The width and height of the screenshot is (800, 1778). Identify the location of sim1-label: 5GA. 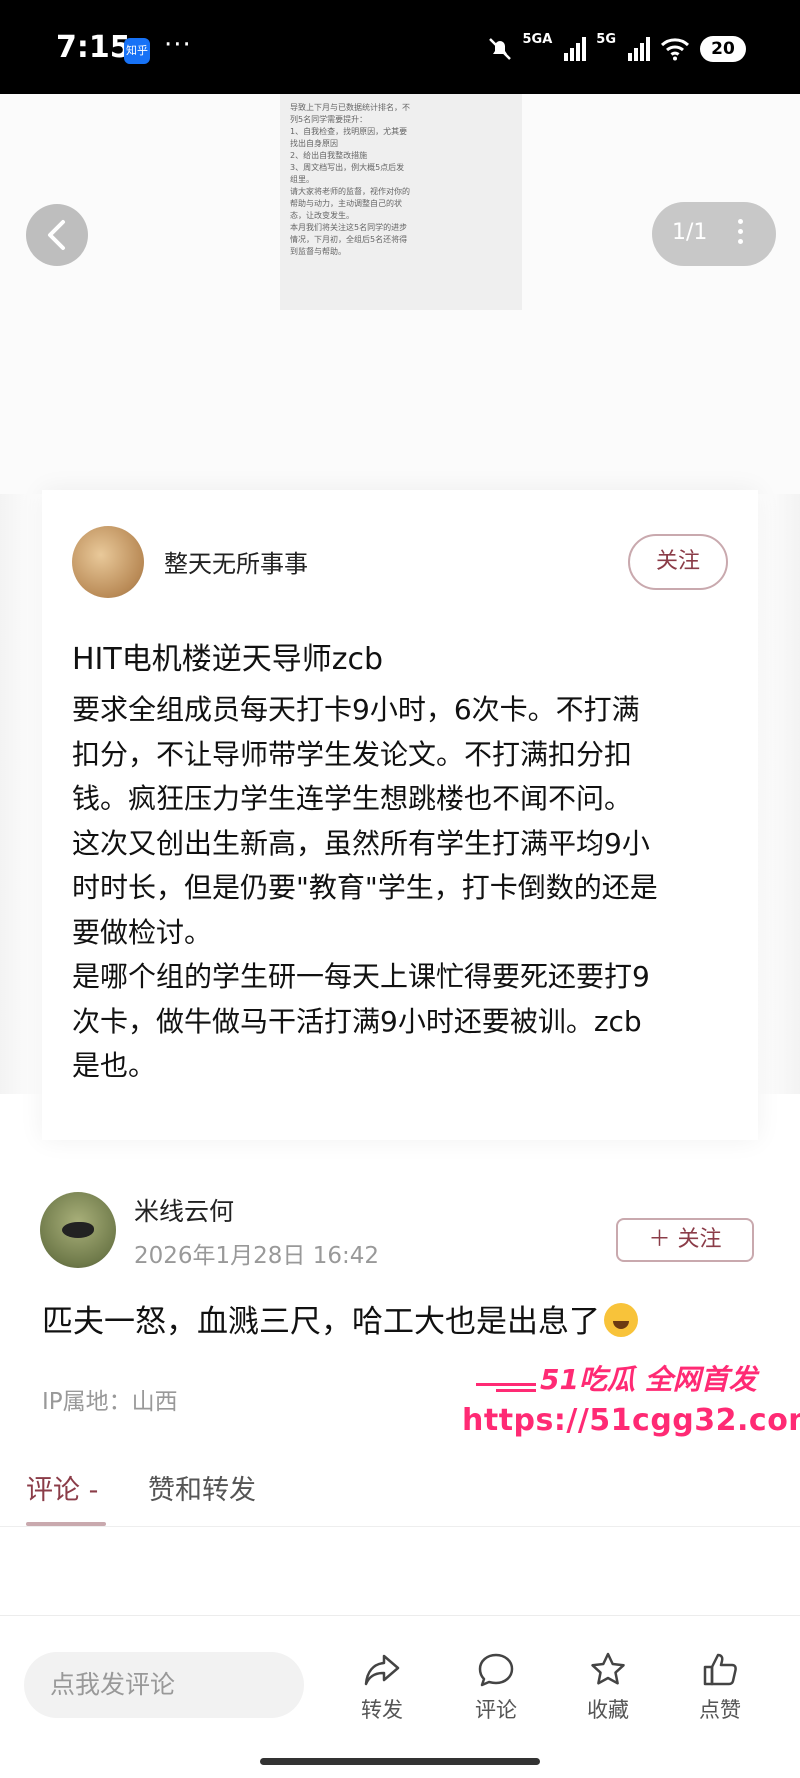
(537, 39).